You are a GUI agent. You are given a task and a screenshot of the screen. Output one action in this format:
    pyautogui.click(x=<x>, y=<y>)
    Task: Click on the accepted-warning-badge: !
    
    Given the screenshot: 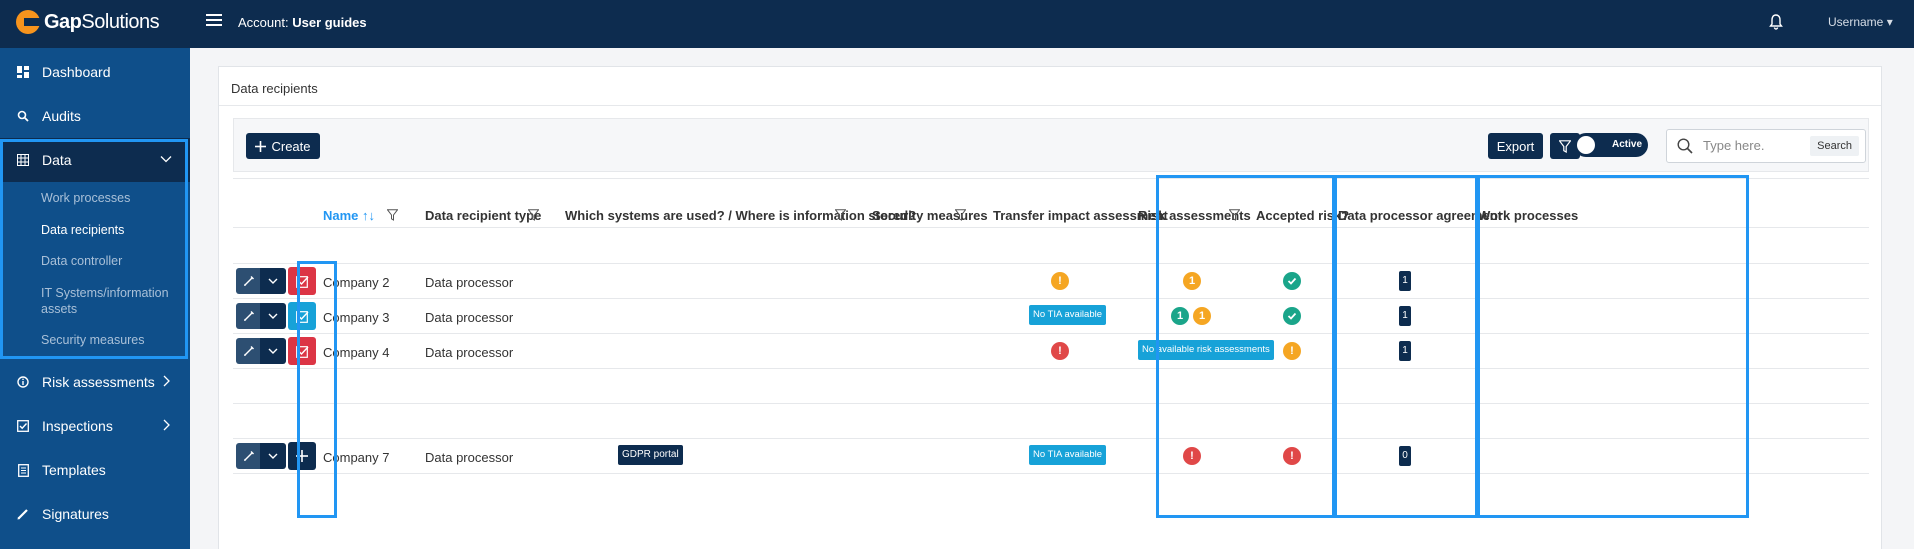 What is the action you would take?
    pyautogui.click(x=1292, y=351)
    